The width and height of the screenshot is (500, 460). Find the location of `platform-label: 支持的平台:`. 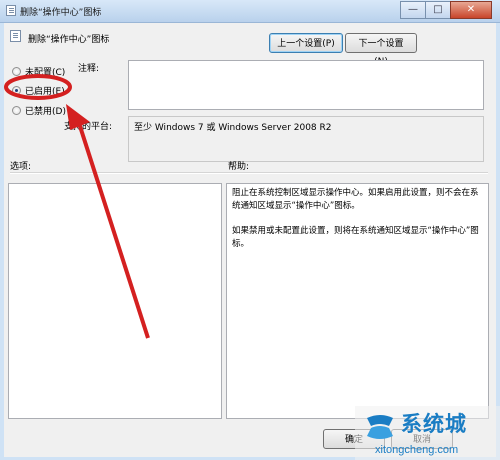

platform-label: 支持的平台: is located at coordinates (88, 127).